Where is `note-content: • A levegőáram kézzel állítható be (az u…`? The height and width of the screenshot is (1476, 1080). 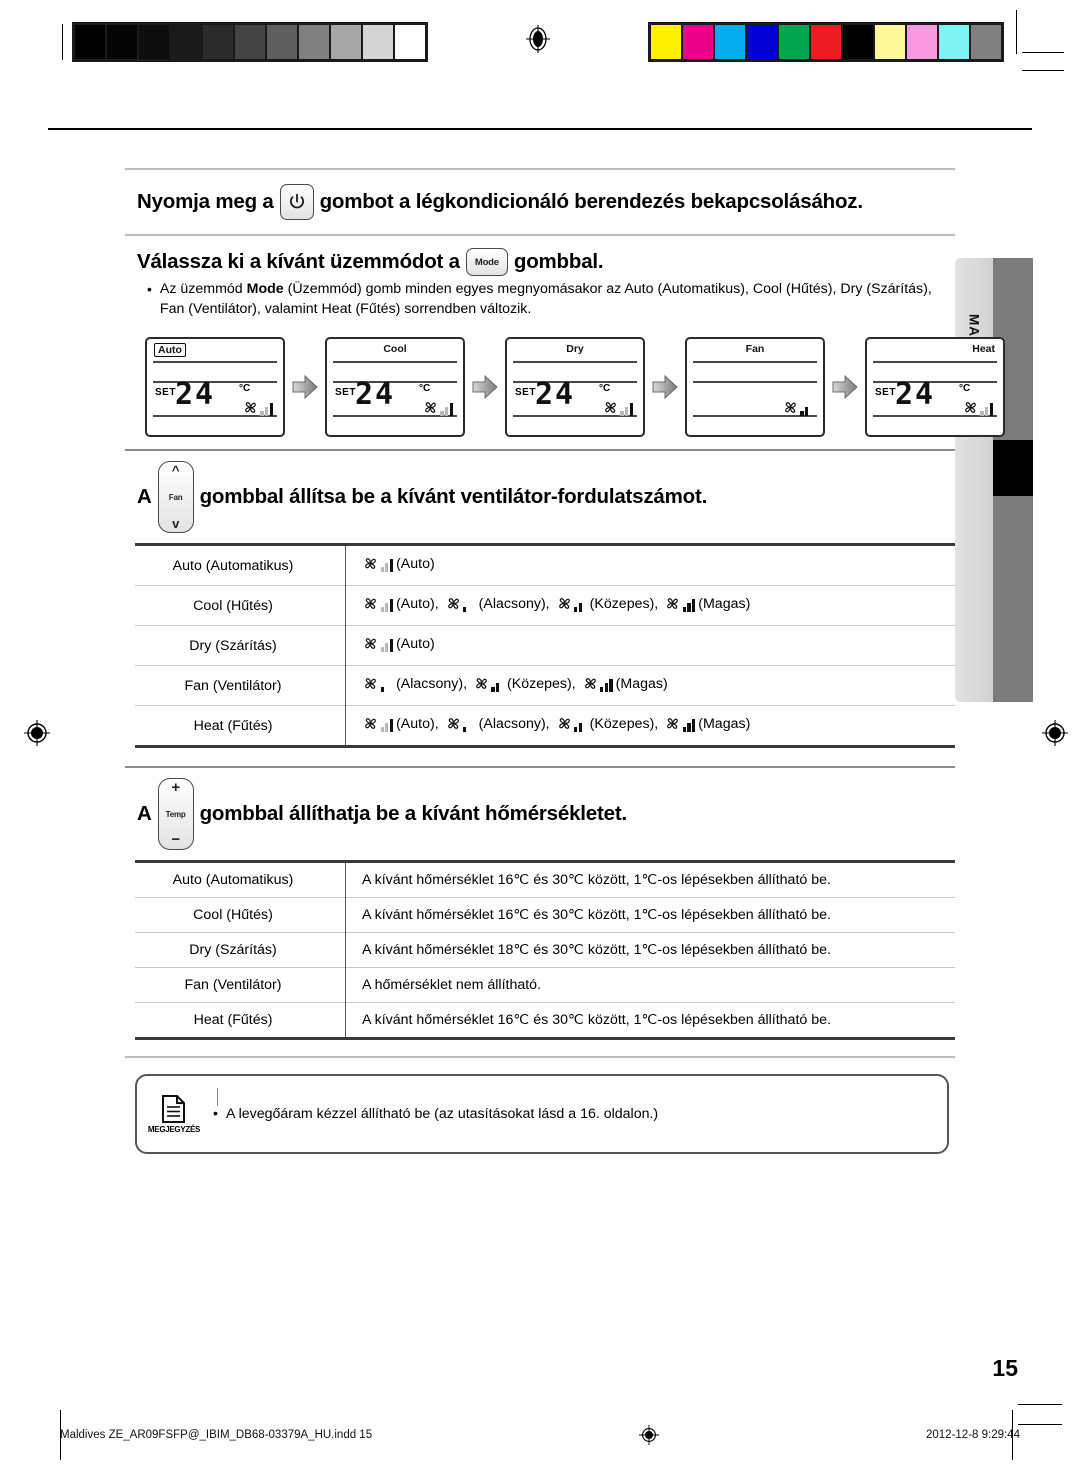 note-content: • A levegőáram kézzel állítható be (az u… is located at coordinates (434, 1114).